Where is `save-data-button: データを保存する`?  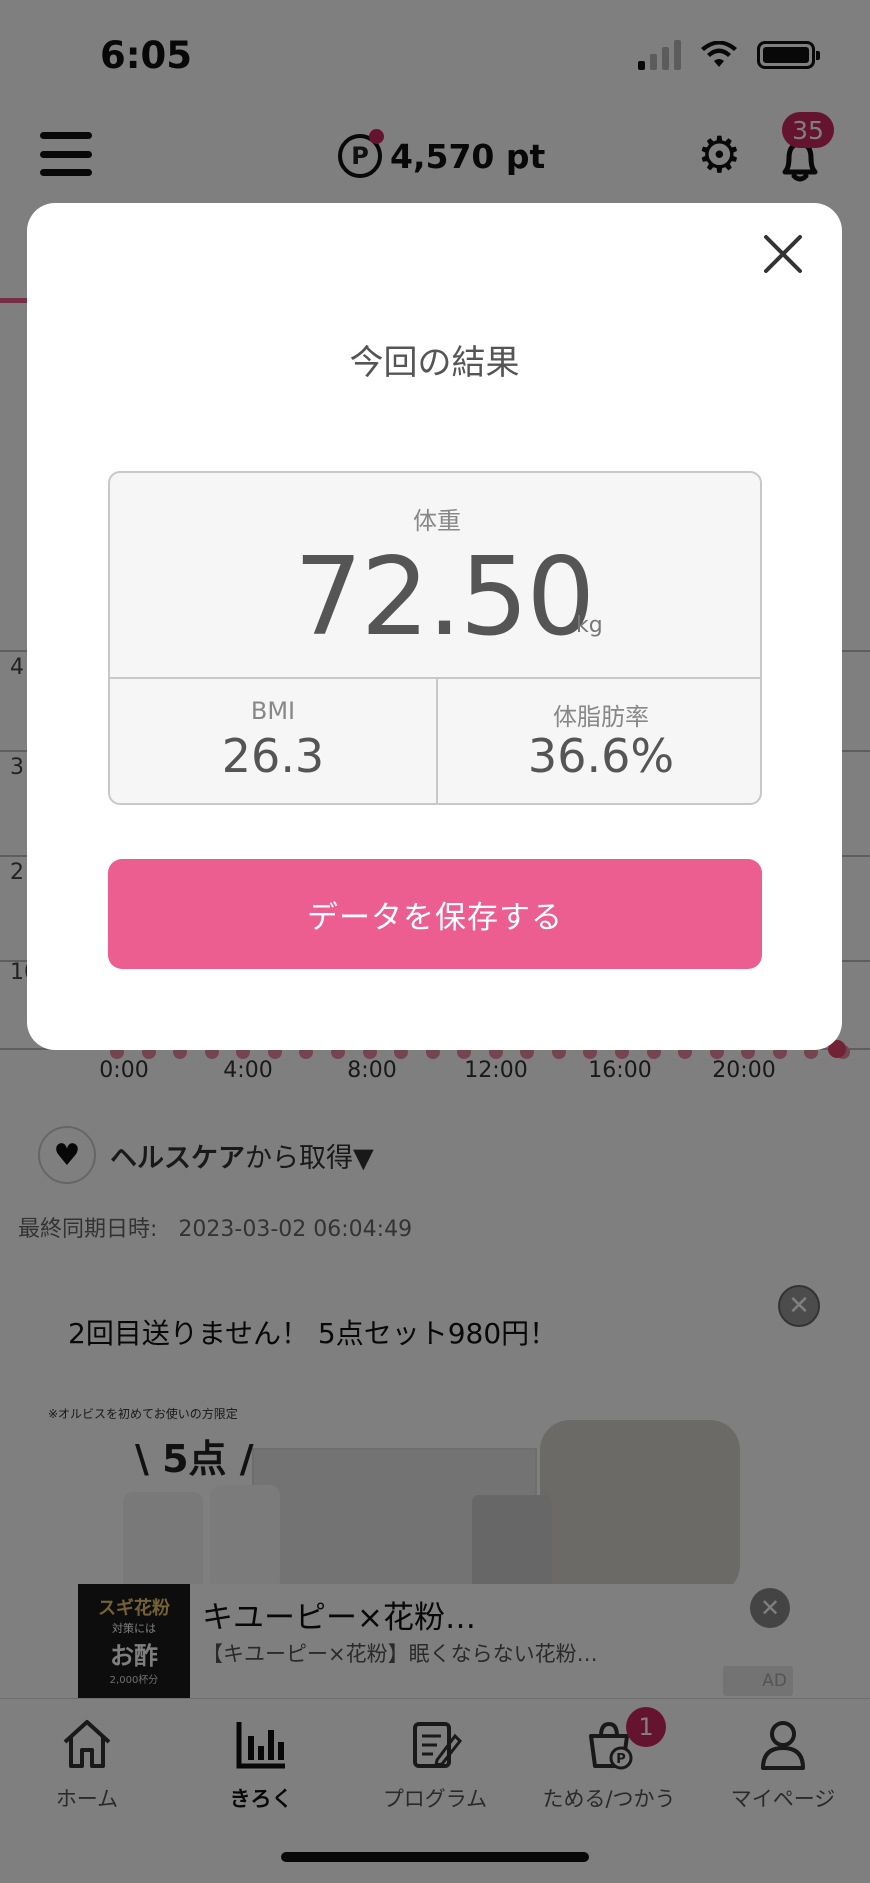
save-data-button: データを保存する is located at coordinates (435, 914).